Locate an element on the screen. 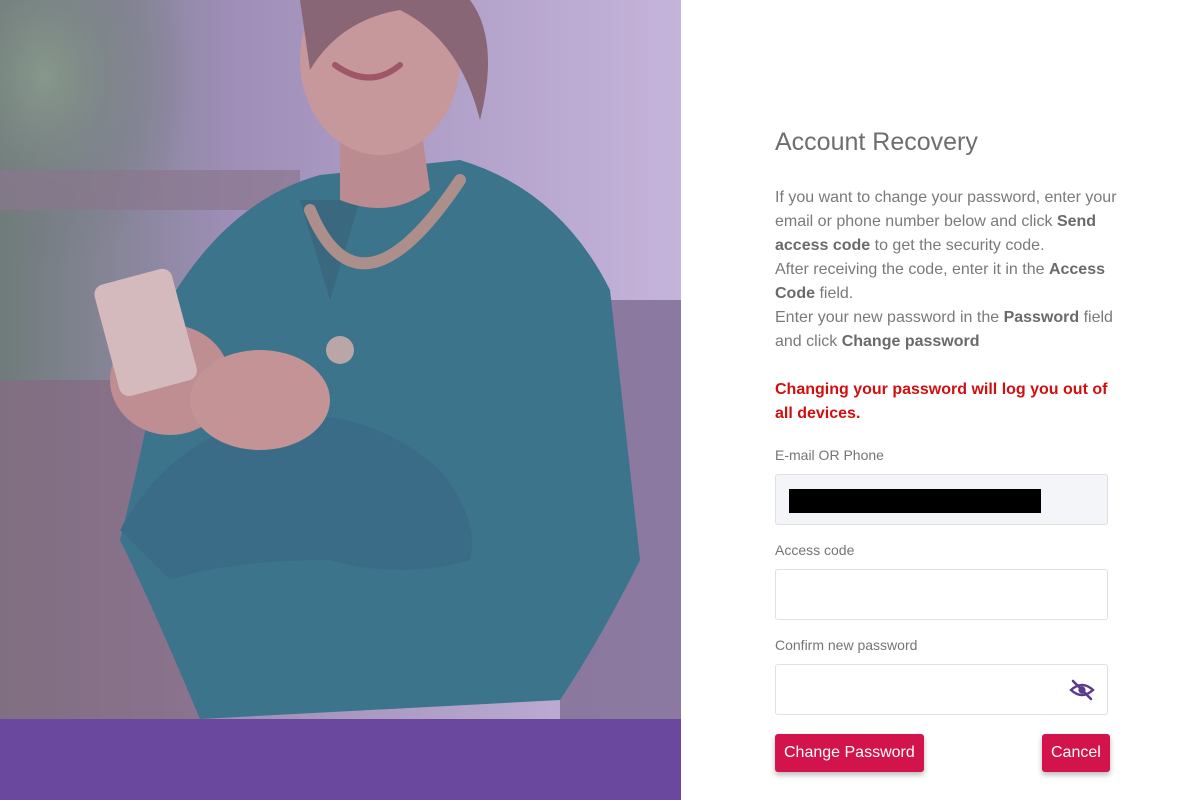  confirm-password-field-wrapper is located at coordinates (941, 689).